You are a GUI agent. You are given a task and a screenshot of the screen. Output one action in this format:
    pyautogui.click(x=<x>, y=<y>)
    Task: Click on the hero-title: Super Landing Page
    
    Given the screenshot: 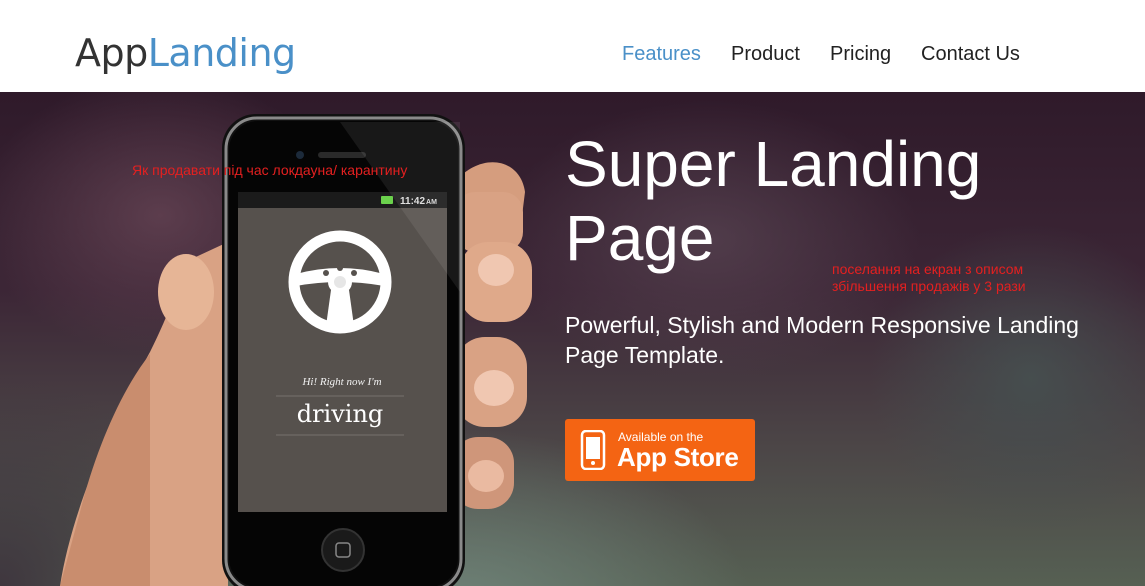 What is the action you would take?
    pyautogui.click(x=773, y=201)
    